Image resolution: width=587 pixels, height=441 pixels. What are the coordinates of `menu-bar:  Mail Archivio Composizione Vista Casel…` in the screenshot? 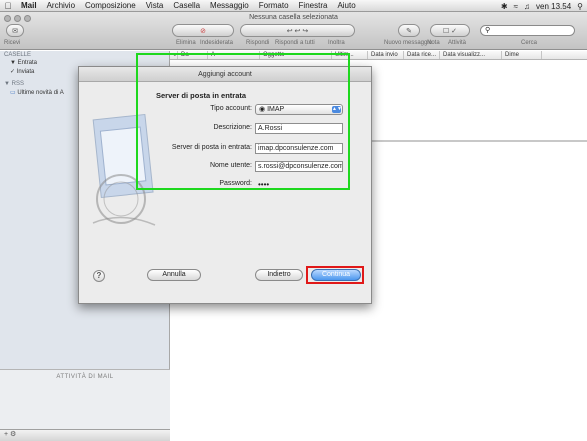 It's located at (293, 6).